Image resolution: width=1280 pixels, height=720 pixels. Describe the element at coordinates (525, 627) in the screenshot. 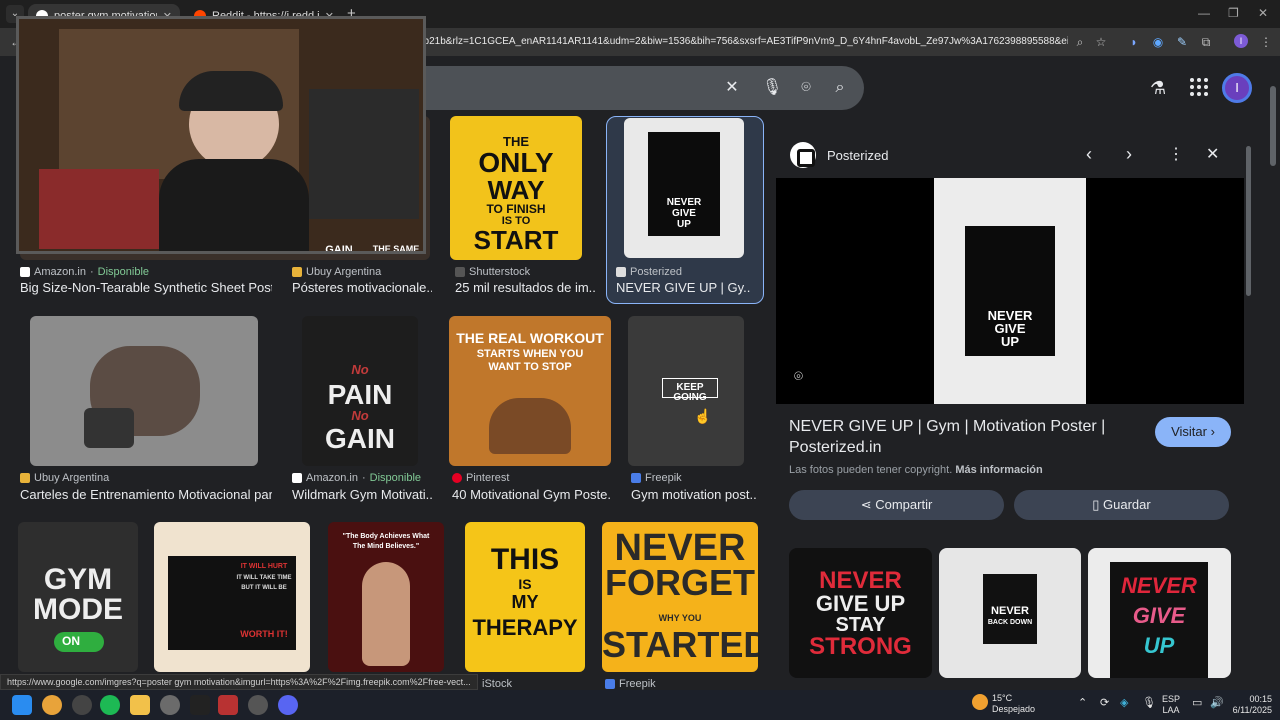

I see `poster-text: THERAPY` at that location.